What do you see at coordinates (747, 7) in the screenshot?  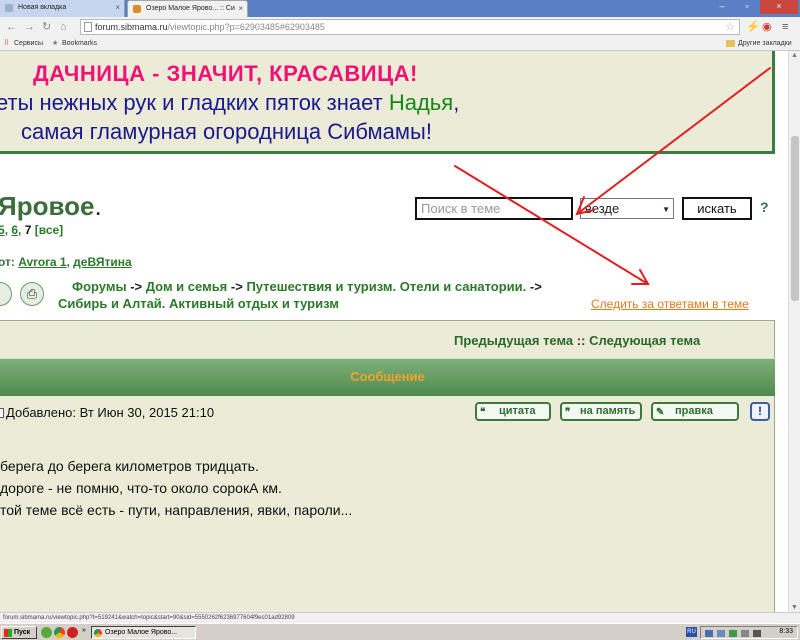 I see `maximize-icon: ▫` at bounding box center [747, 7].